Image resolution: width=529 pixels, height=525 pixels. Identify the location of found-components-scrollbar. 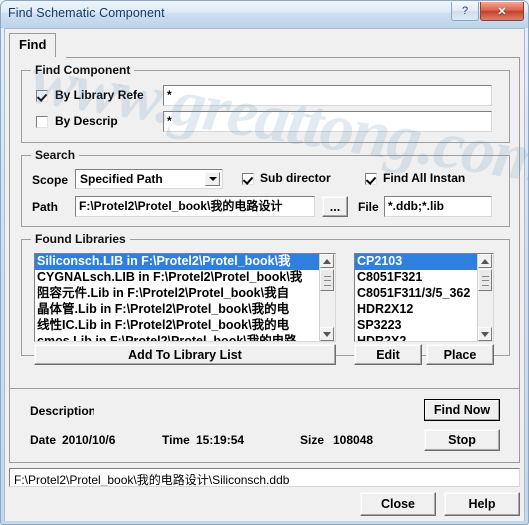
(485, 297).